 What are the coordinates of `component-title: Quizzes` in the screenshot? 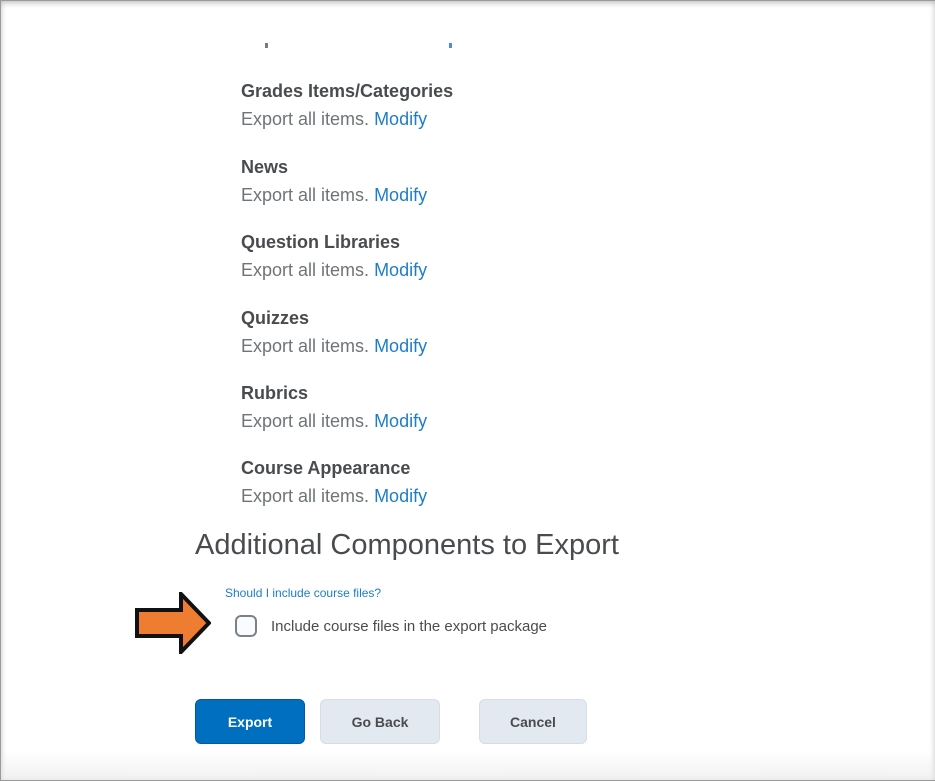 It's located at (275, 318).